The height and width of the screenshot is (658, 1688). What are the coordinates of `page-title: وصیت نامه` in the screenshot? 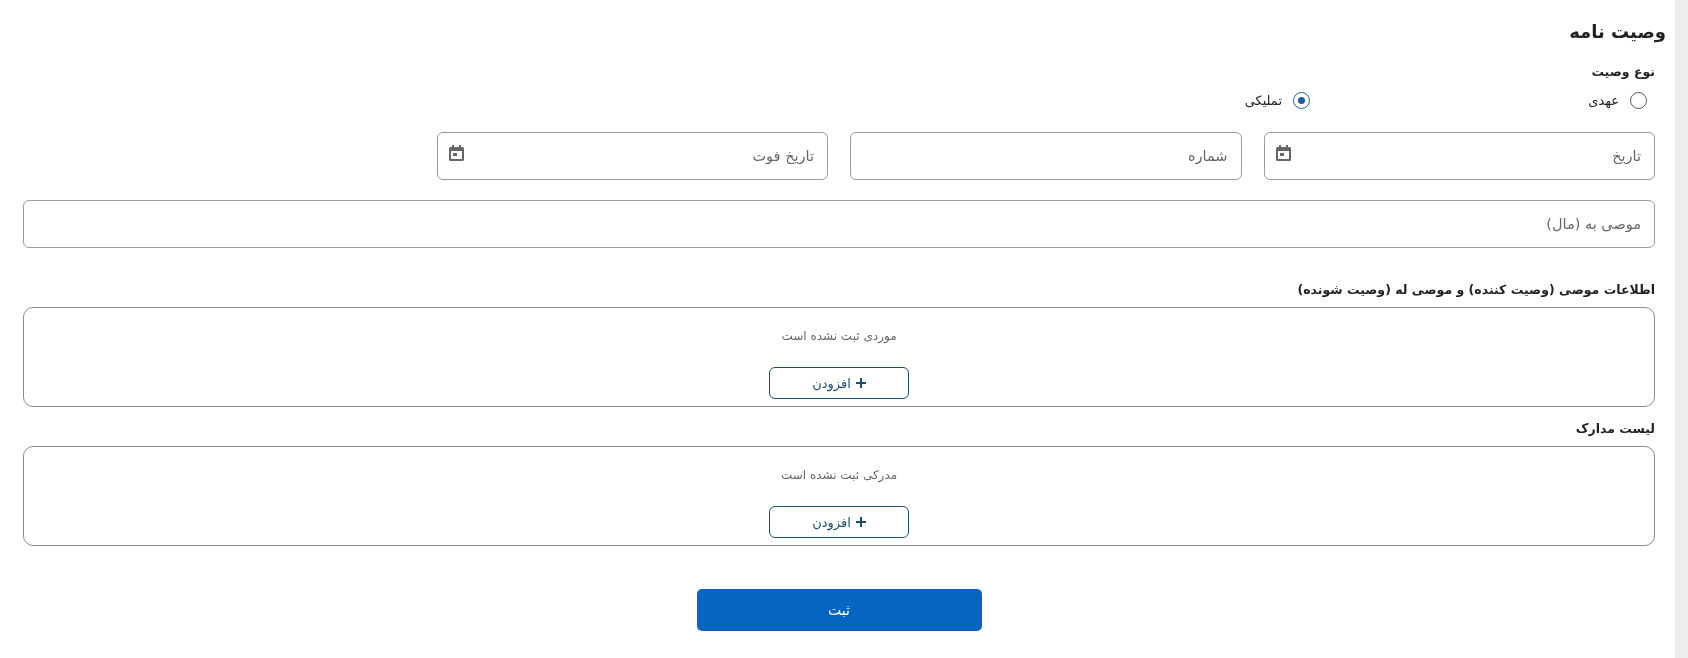 It's located at (1617, 32).